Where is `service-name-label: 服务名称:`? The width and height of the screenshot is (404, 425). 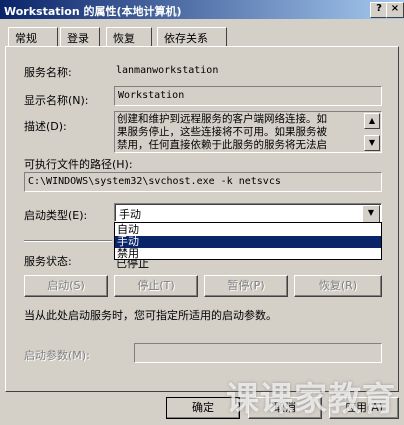
service-name-label: 服务名称: is located at coordinates (48, 72).